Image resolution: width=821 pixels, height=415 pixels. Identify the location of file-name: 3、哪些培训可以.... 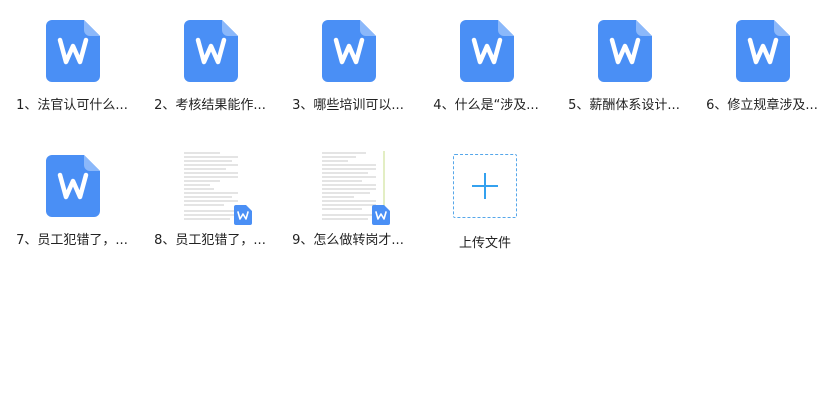
(348, 105).